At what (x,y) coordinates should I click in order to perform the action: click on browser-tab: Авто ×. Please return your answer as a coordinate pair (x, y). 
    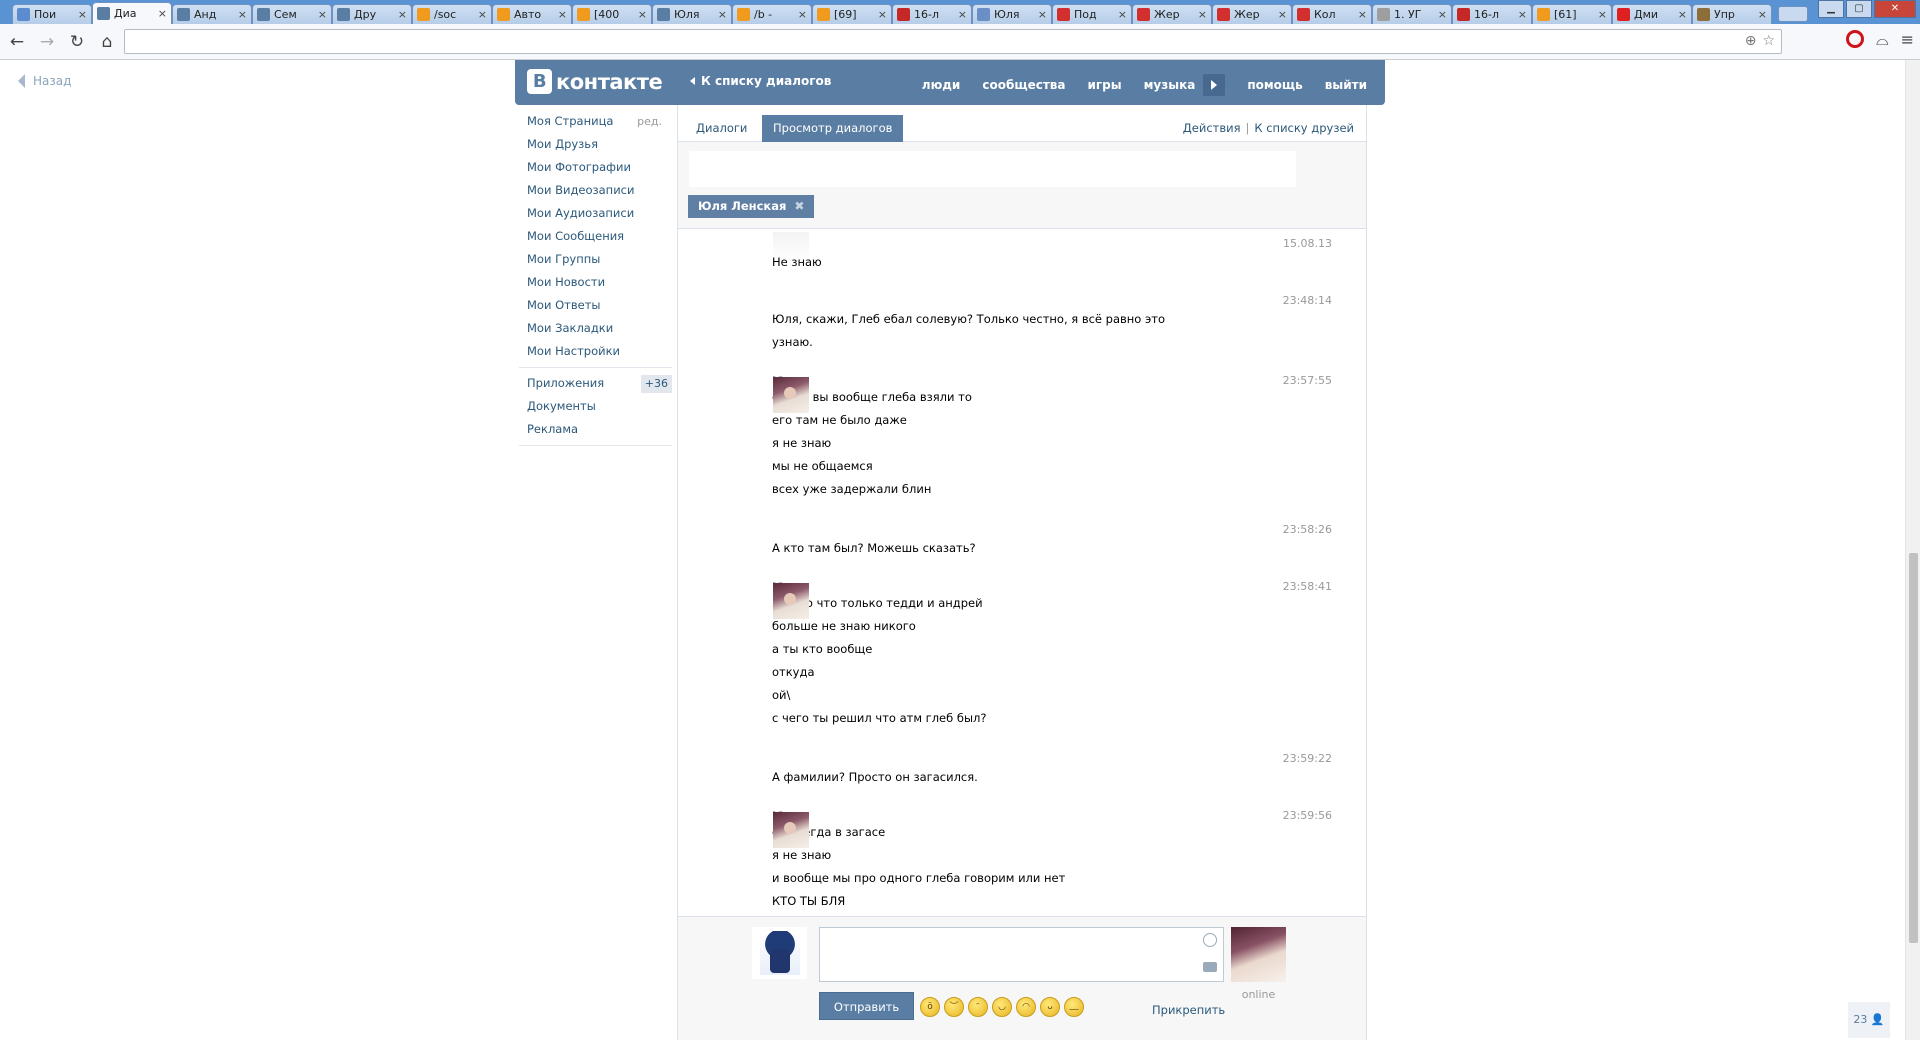
    Looking at the image, I should click on (532, 14).